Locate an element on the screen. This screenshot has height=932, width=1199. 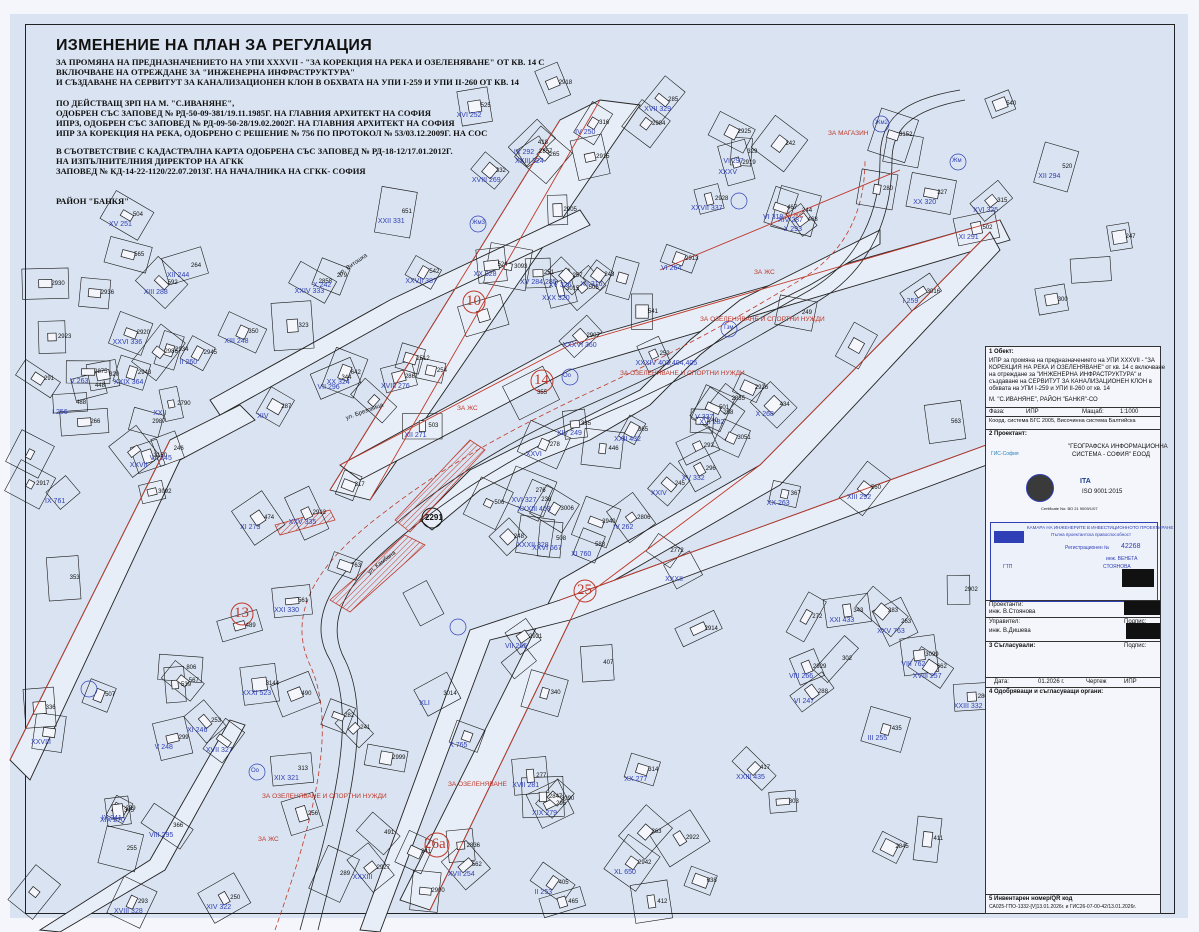
parcel-number: 592 is located at coordinates (172, 282).